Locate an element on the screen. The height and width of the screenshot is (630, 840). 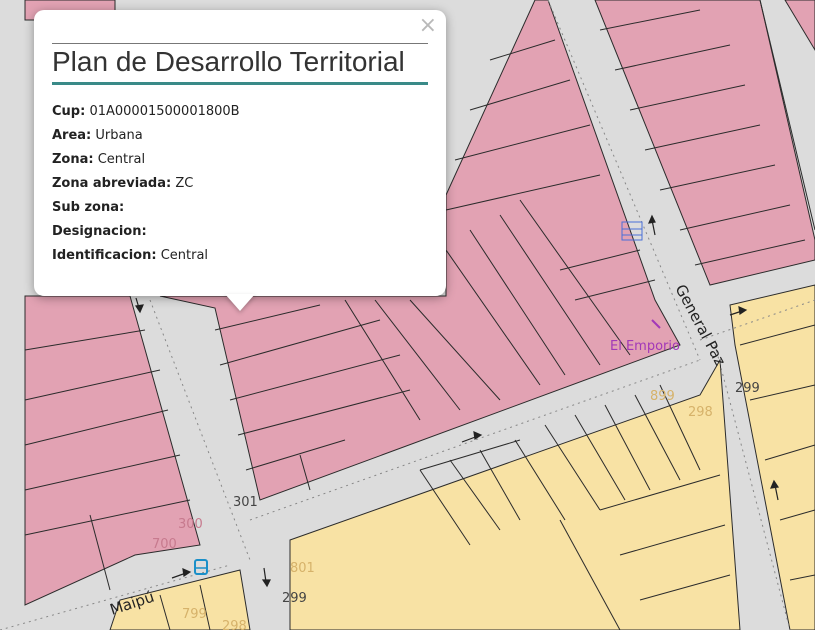
popup-title: Plan de Desarrollo Territorial is located at coordinates (240, 64).